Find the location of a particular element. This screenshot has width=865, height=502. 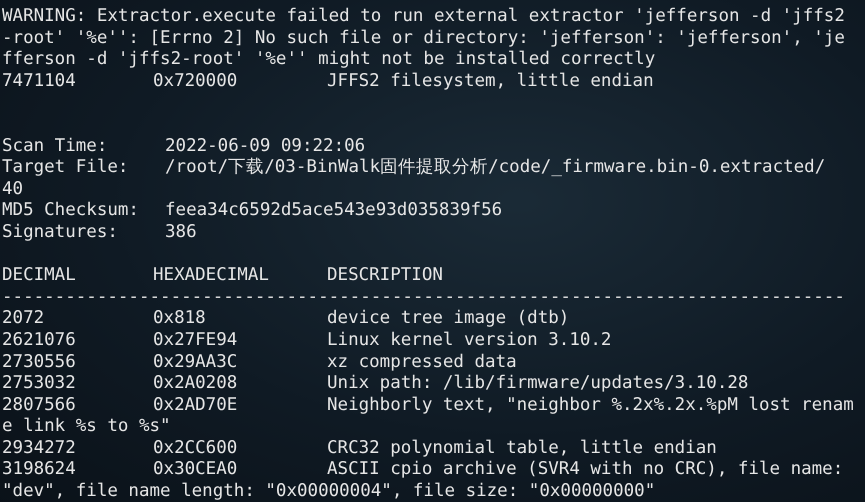

field-label: Scan Time: is located at coordinates (55, 147).